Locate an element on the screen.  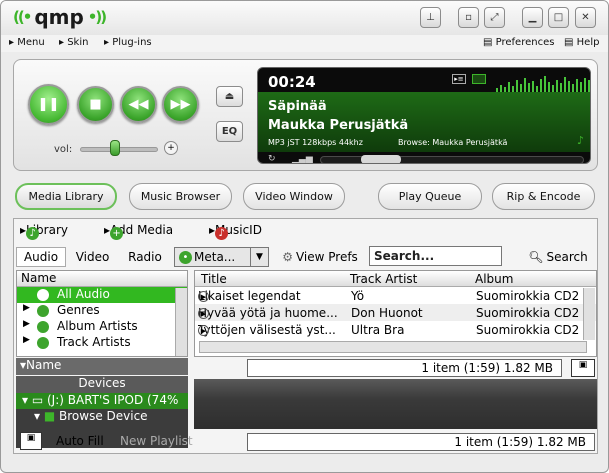
device-ipod: ▾ ▭ (J:) BART'S IPOD (74% is located at coordinates (102, 401).